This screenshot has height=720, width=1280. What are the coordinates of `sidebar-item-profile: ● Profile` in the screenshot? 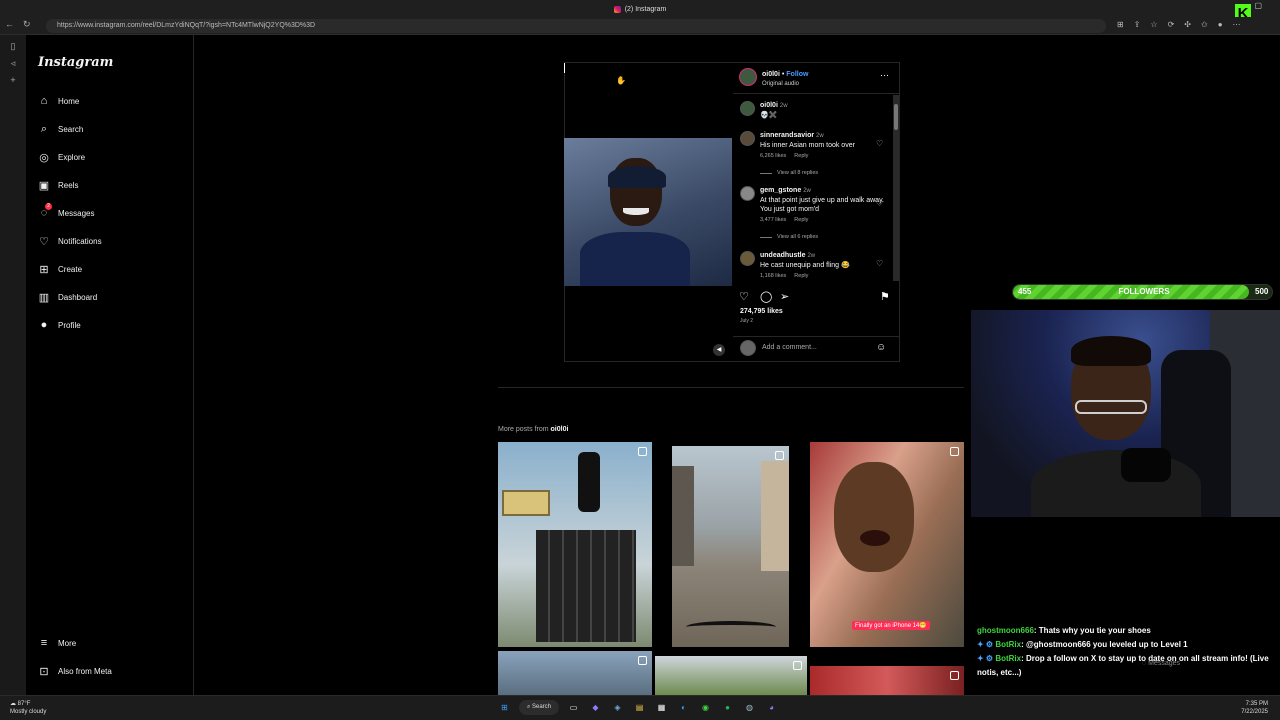 It's located at (59, 325).